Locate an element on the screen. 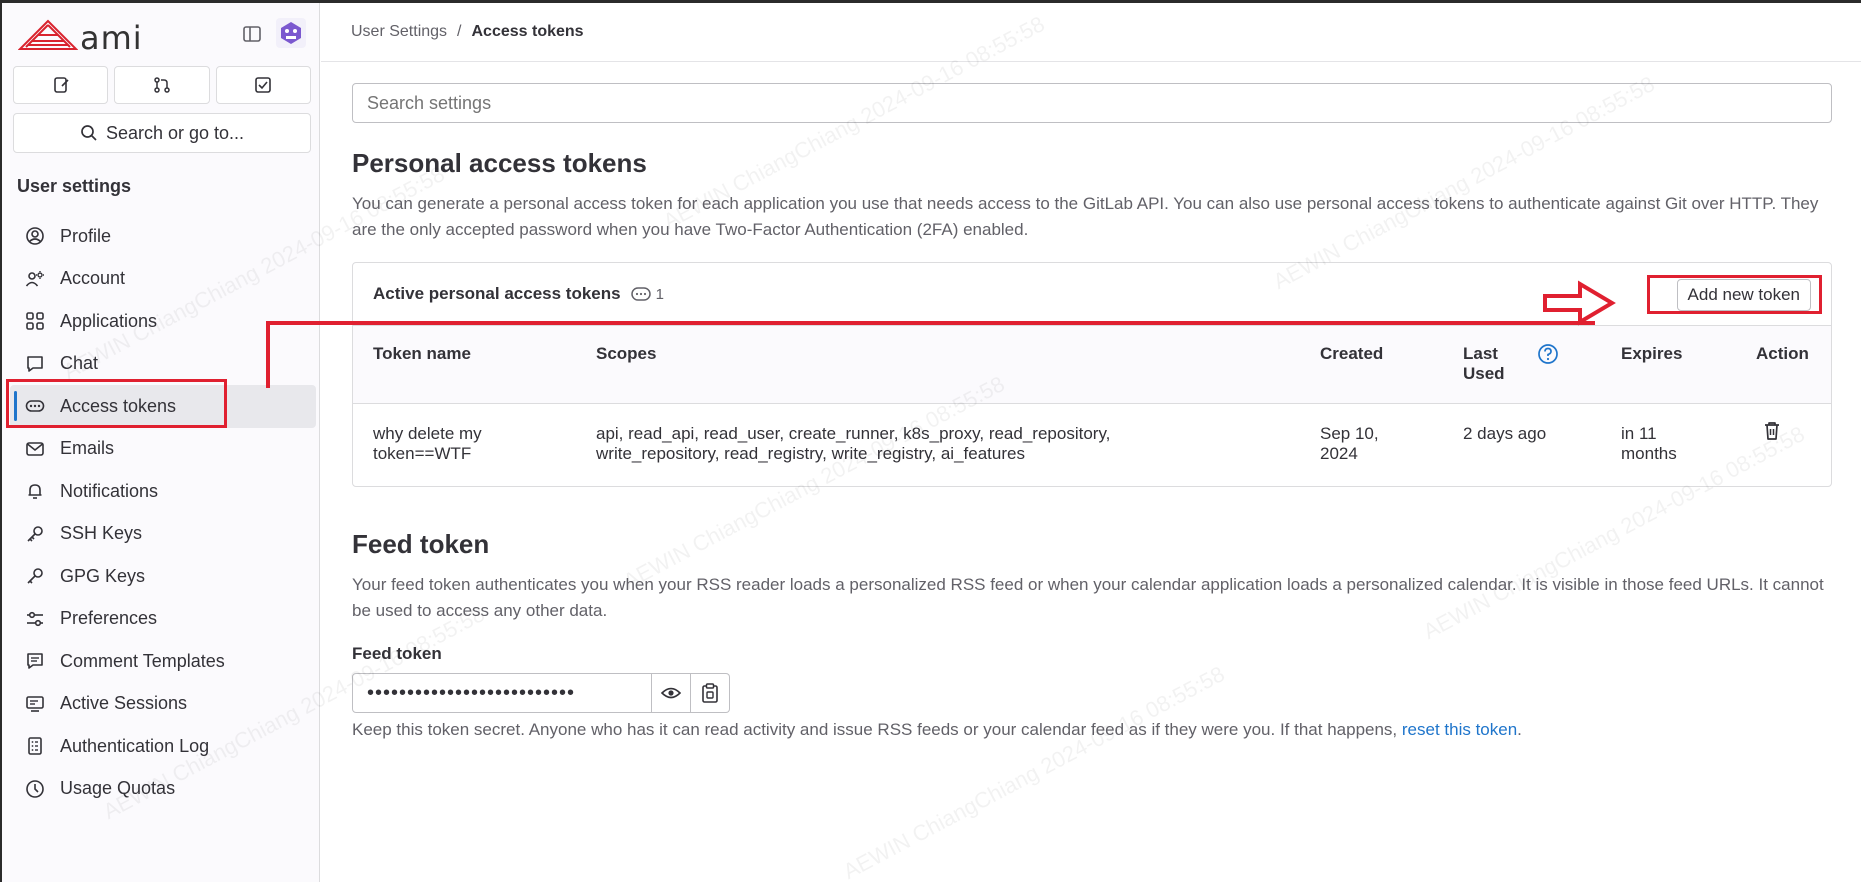 The width and height of the screenshot is (1861, 882). feed-token-label: Feed token is located at coordinates (397, 653).